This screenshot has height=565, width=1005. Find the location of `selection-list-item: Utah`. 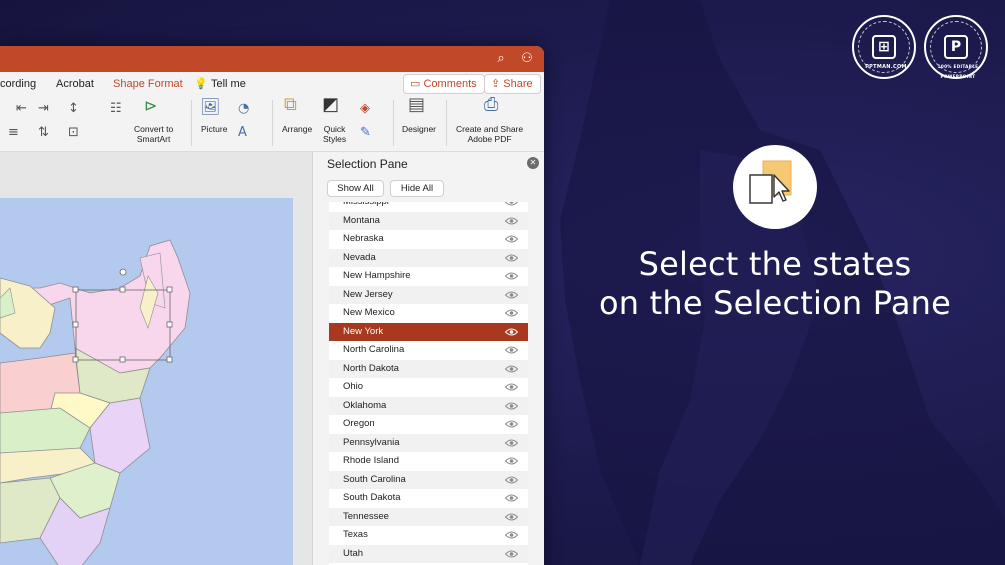

selection-list-item: Utah is located at coordinates (428, 553).